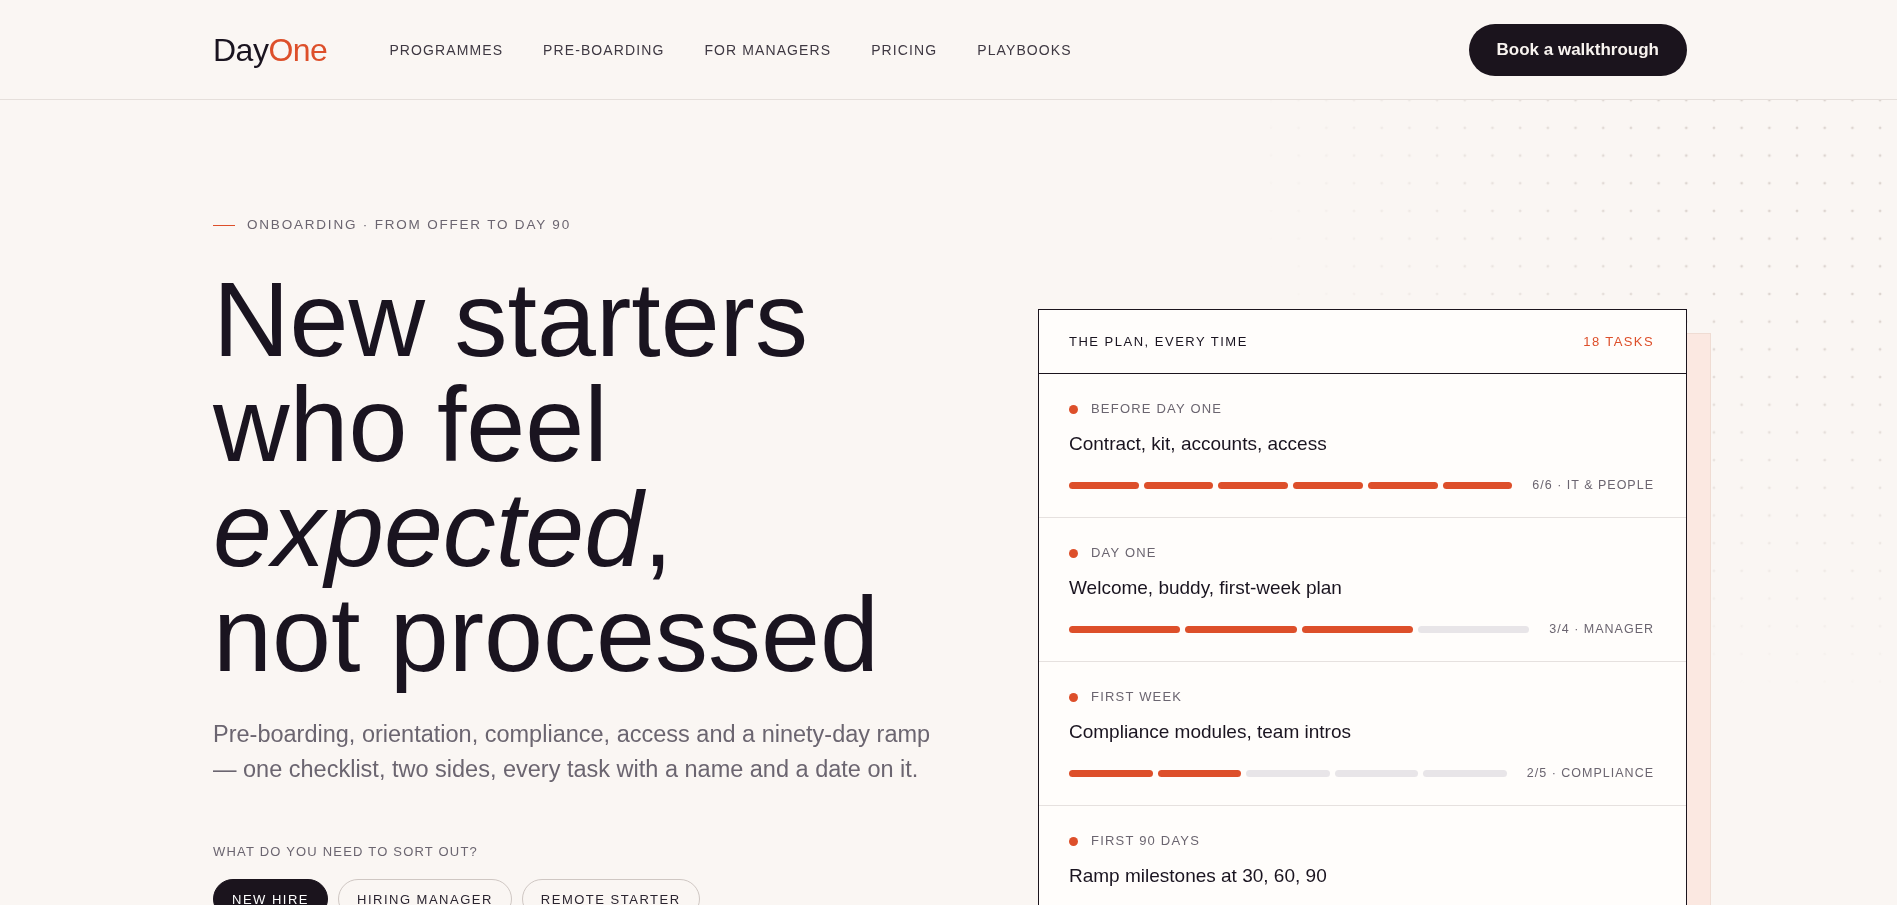 This screenshot has height=905, width=1897. What do you see at coordinates (224, 225) in the screenshot?
I see `accent-dash-icon` at bounding box center [224, 225].